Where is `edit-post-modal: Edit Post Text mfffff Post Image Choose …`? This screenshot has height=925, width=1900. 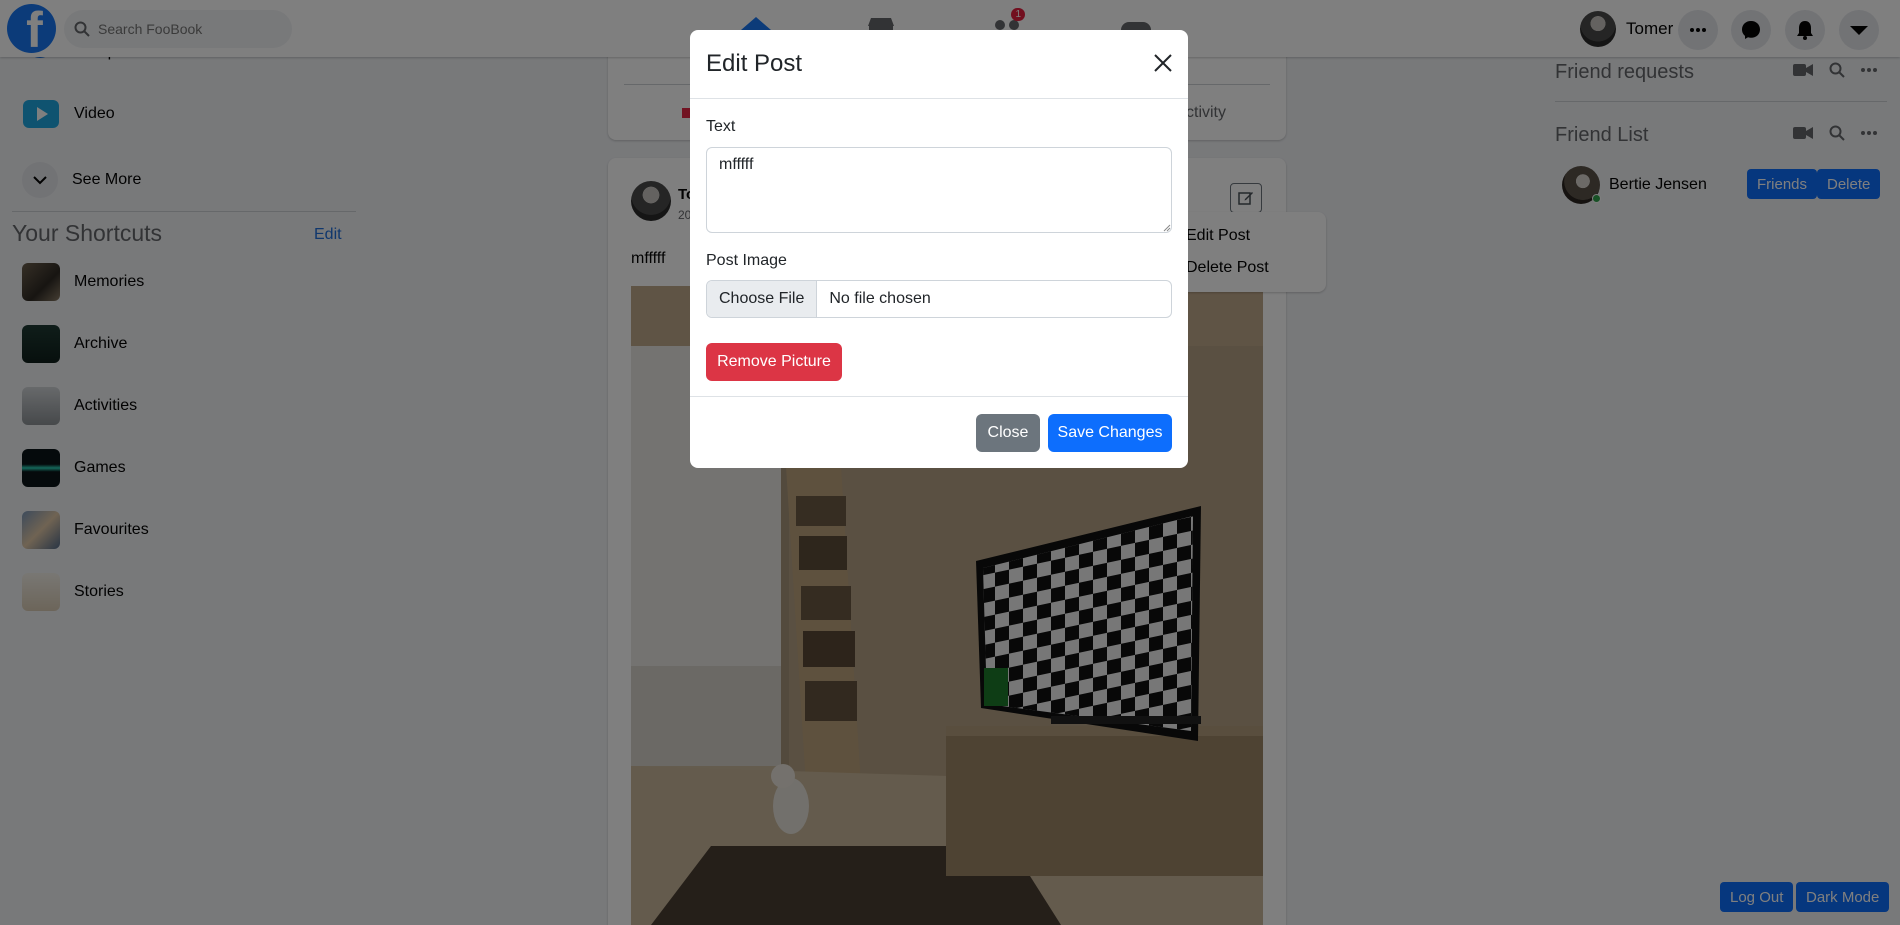
edit-post-modal: Edit Post Text mfffff Post Image Choose … is located at coordinates (939, 249).